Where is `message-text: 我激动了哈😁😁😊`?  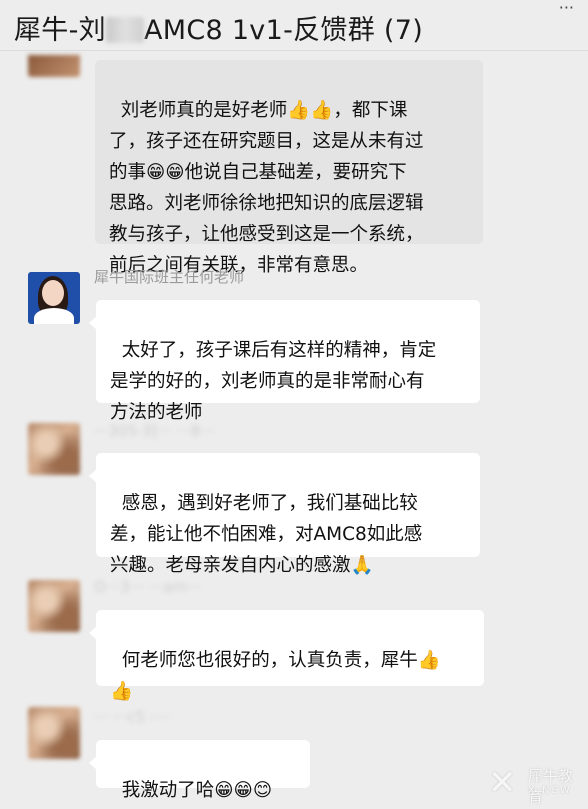 message-text: 我激动了哈😁😁😊 is located at coordinates (197, 790).